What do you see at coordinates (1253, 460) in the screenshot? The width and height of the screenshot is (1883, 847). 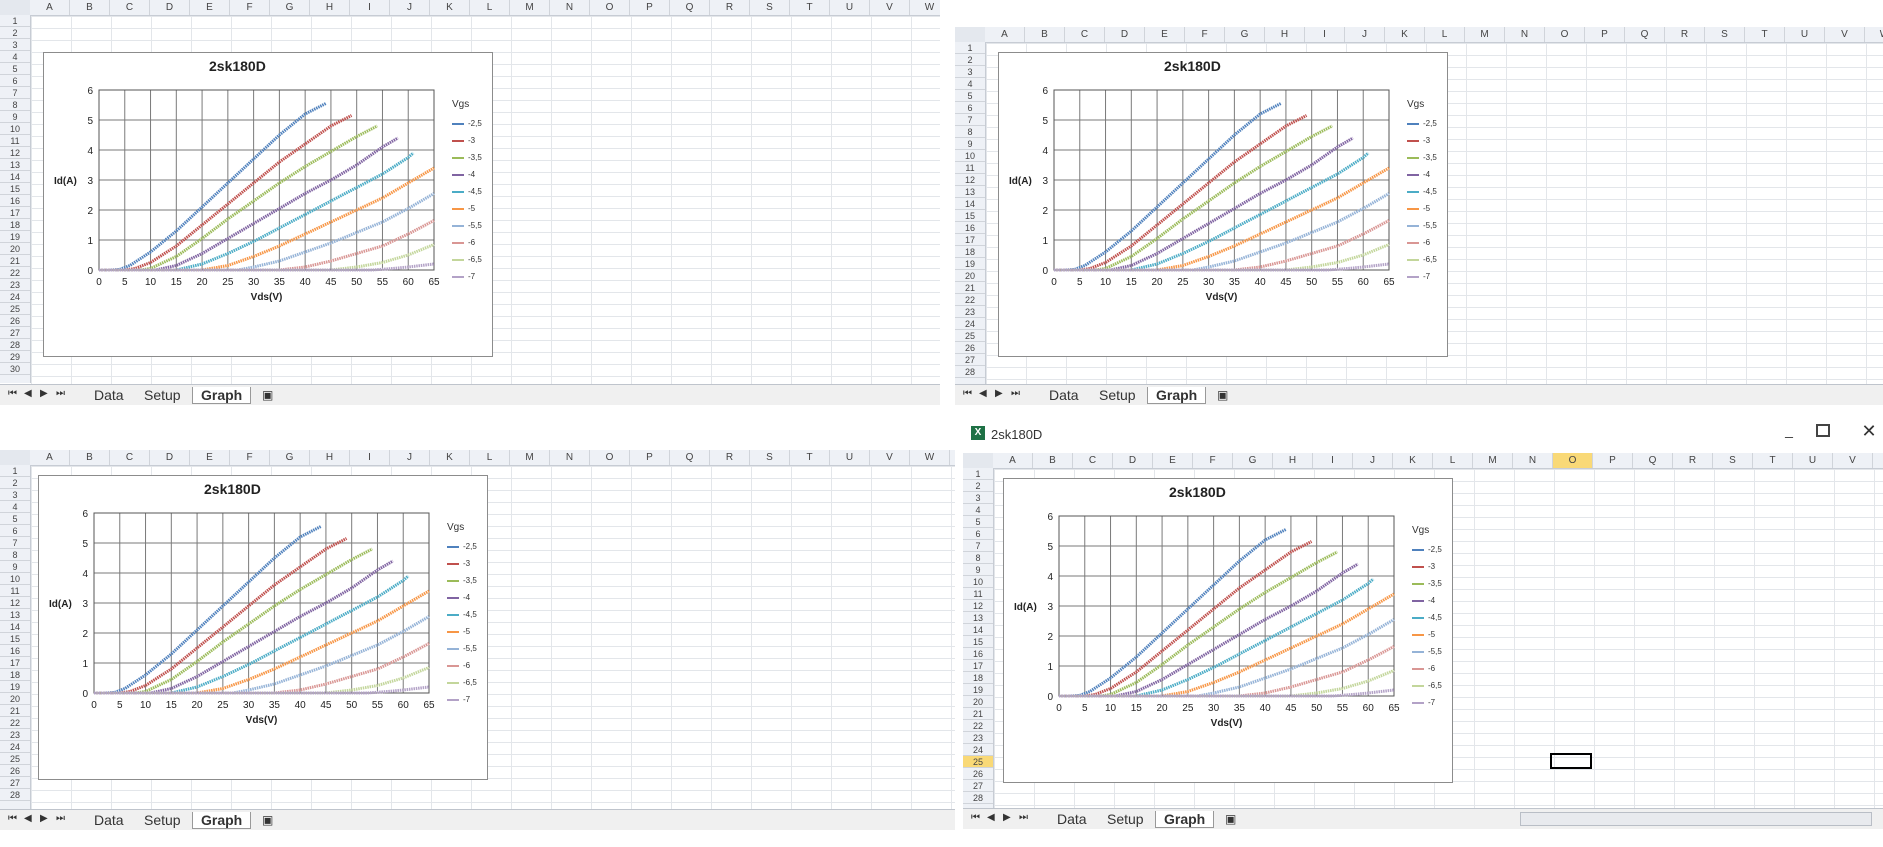 I see `column-header-G: G` at bounding box center [1253, 460].